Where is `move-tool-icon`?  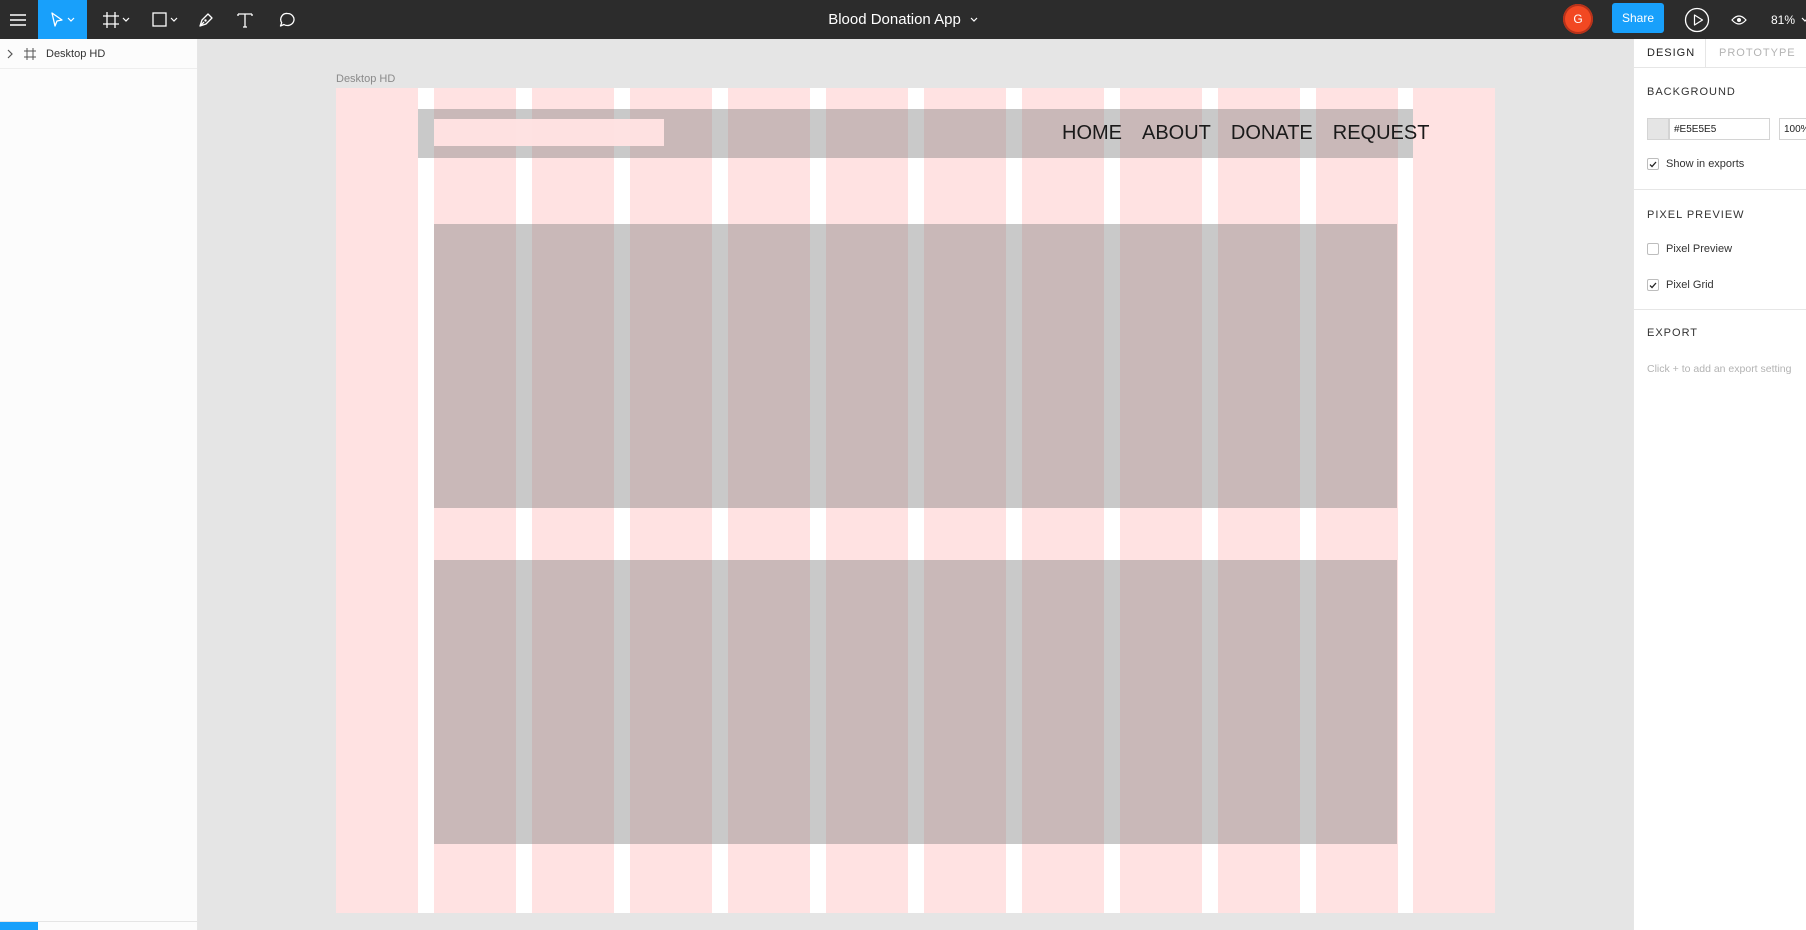 move-tool-icon is located at coordinates (57, 19).